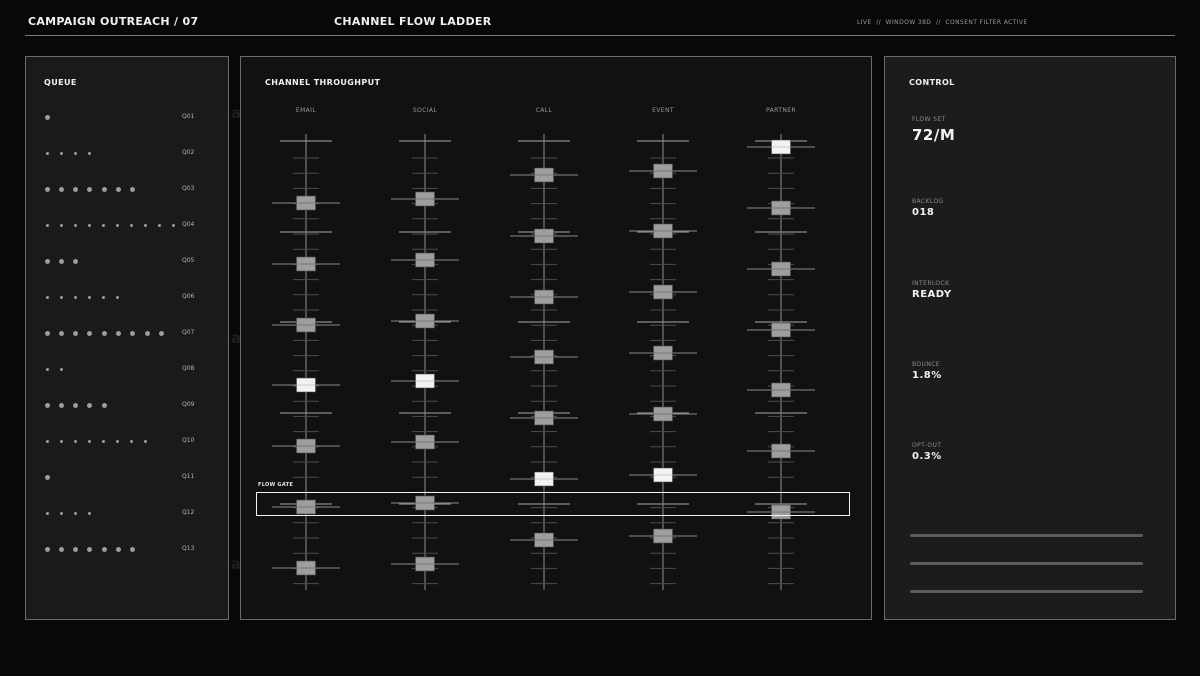  Describe the element at coordinates (931, 283) in the screenshot. I see `interlock-label: INTERLOCK` at that location.